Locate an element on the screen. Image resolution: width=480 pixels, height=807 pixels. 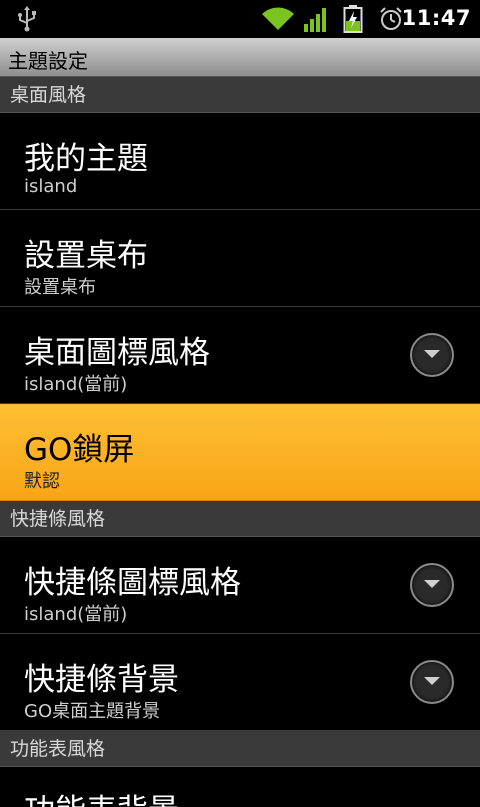
status-bar: 11:47 is located at coordinates (240, 19).